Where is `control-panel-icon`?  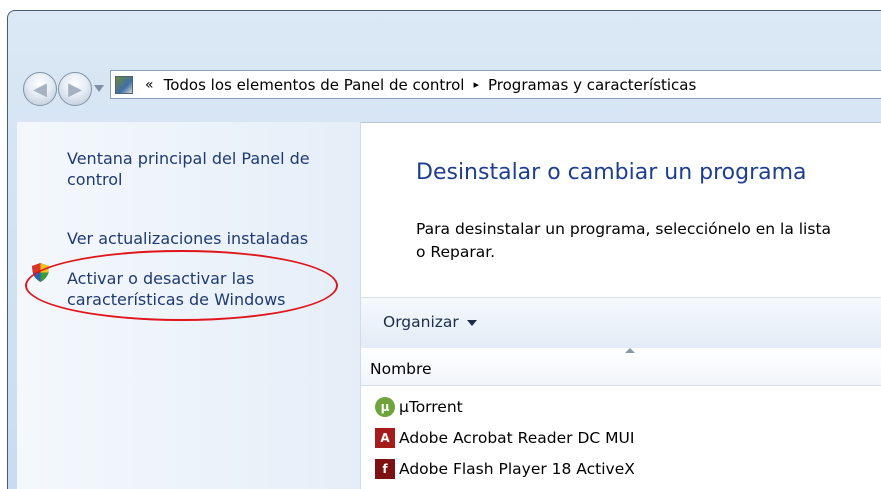
control-panel-icon is located at coordinates (124, 84).